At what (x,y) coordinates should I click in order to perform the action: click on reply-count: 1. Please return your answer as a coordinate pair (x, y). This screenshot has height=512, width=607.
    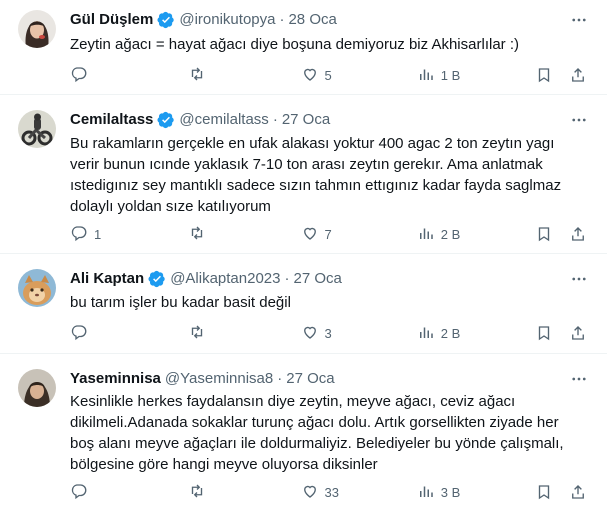
    Looking at the image, I should click on (98, 234).